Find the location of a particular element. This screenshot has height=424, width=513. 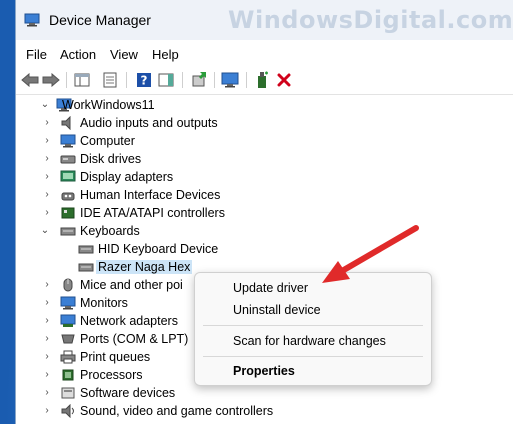

back-button is located at coordinates (30, 80).